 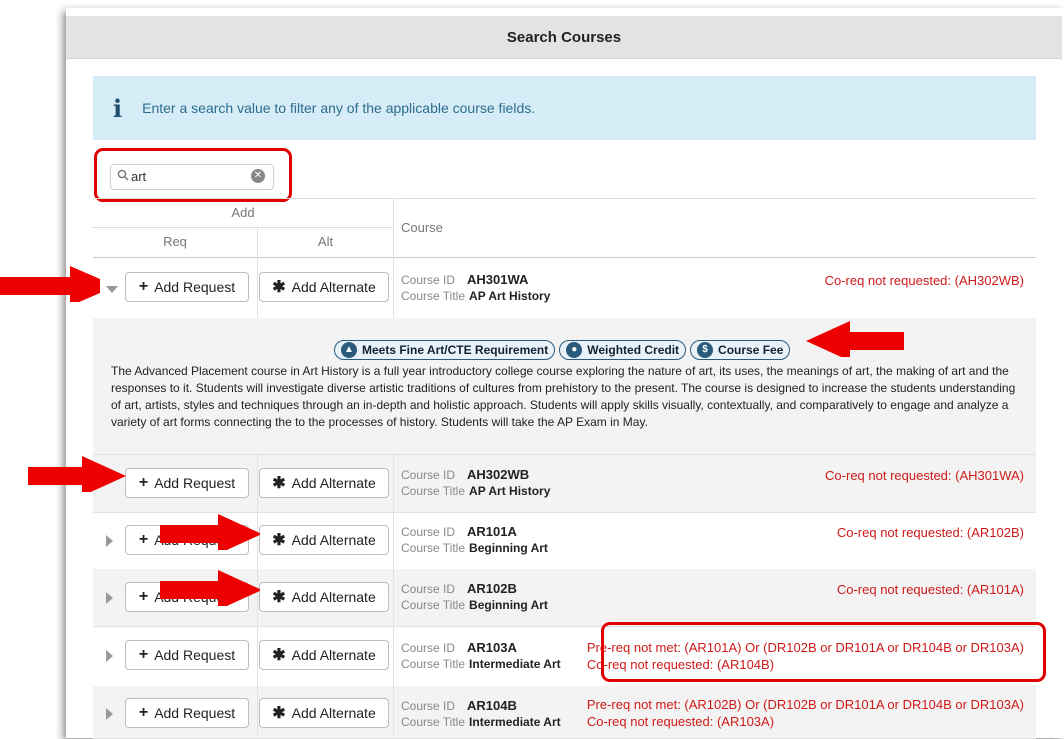 What do you see at coordinates (492, 588) in the screenshot?
I see `course-id: AR102B` at bounding box center [492, 588].